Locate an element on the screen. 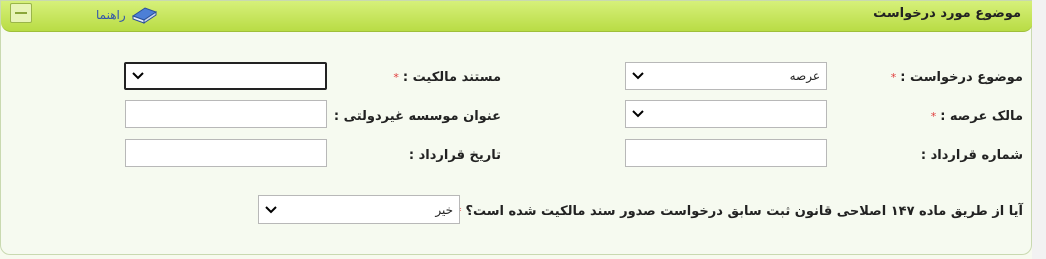  subject-label-text: موضوع درخواست : is located at coordinates (961, 77).